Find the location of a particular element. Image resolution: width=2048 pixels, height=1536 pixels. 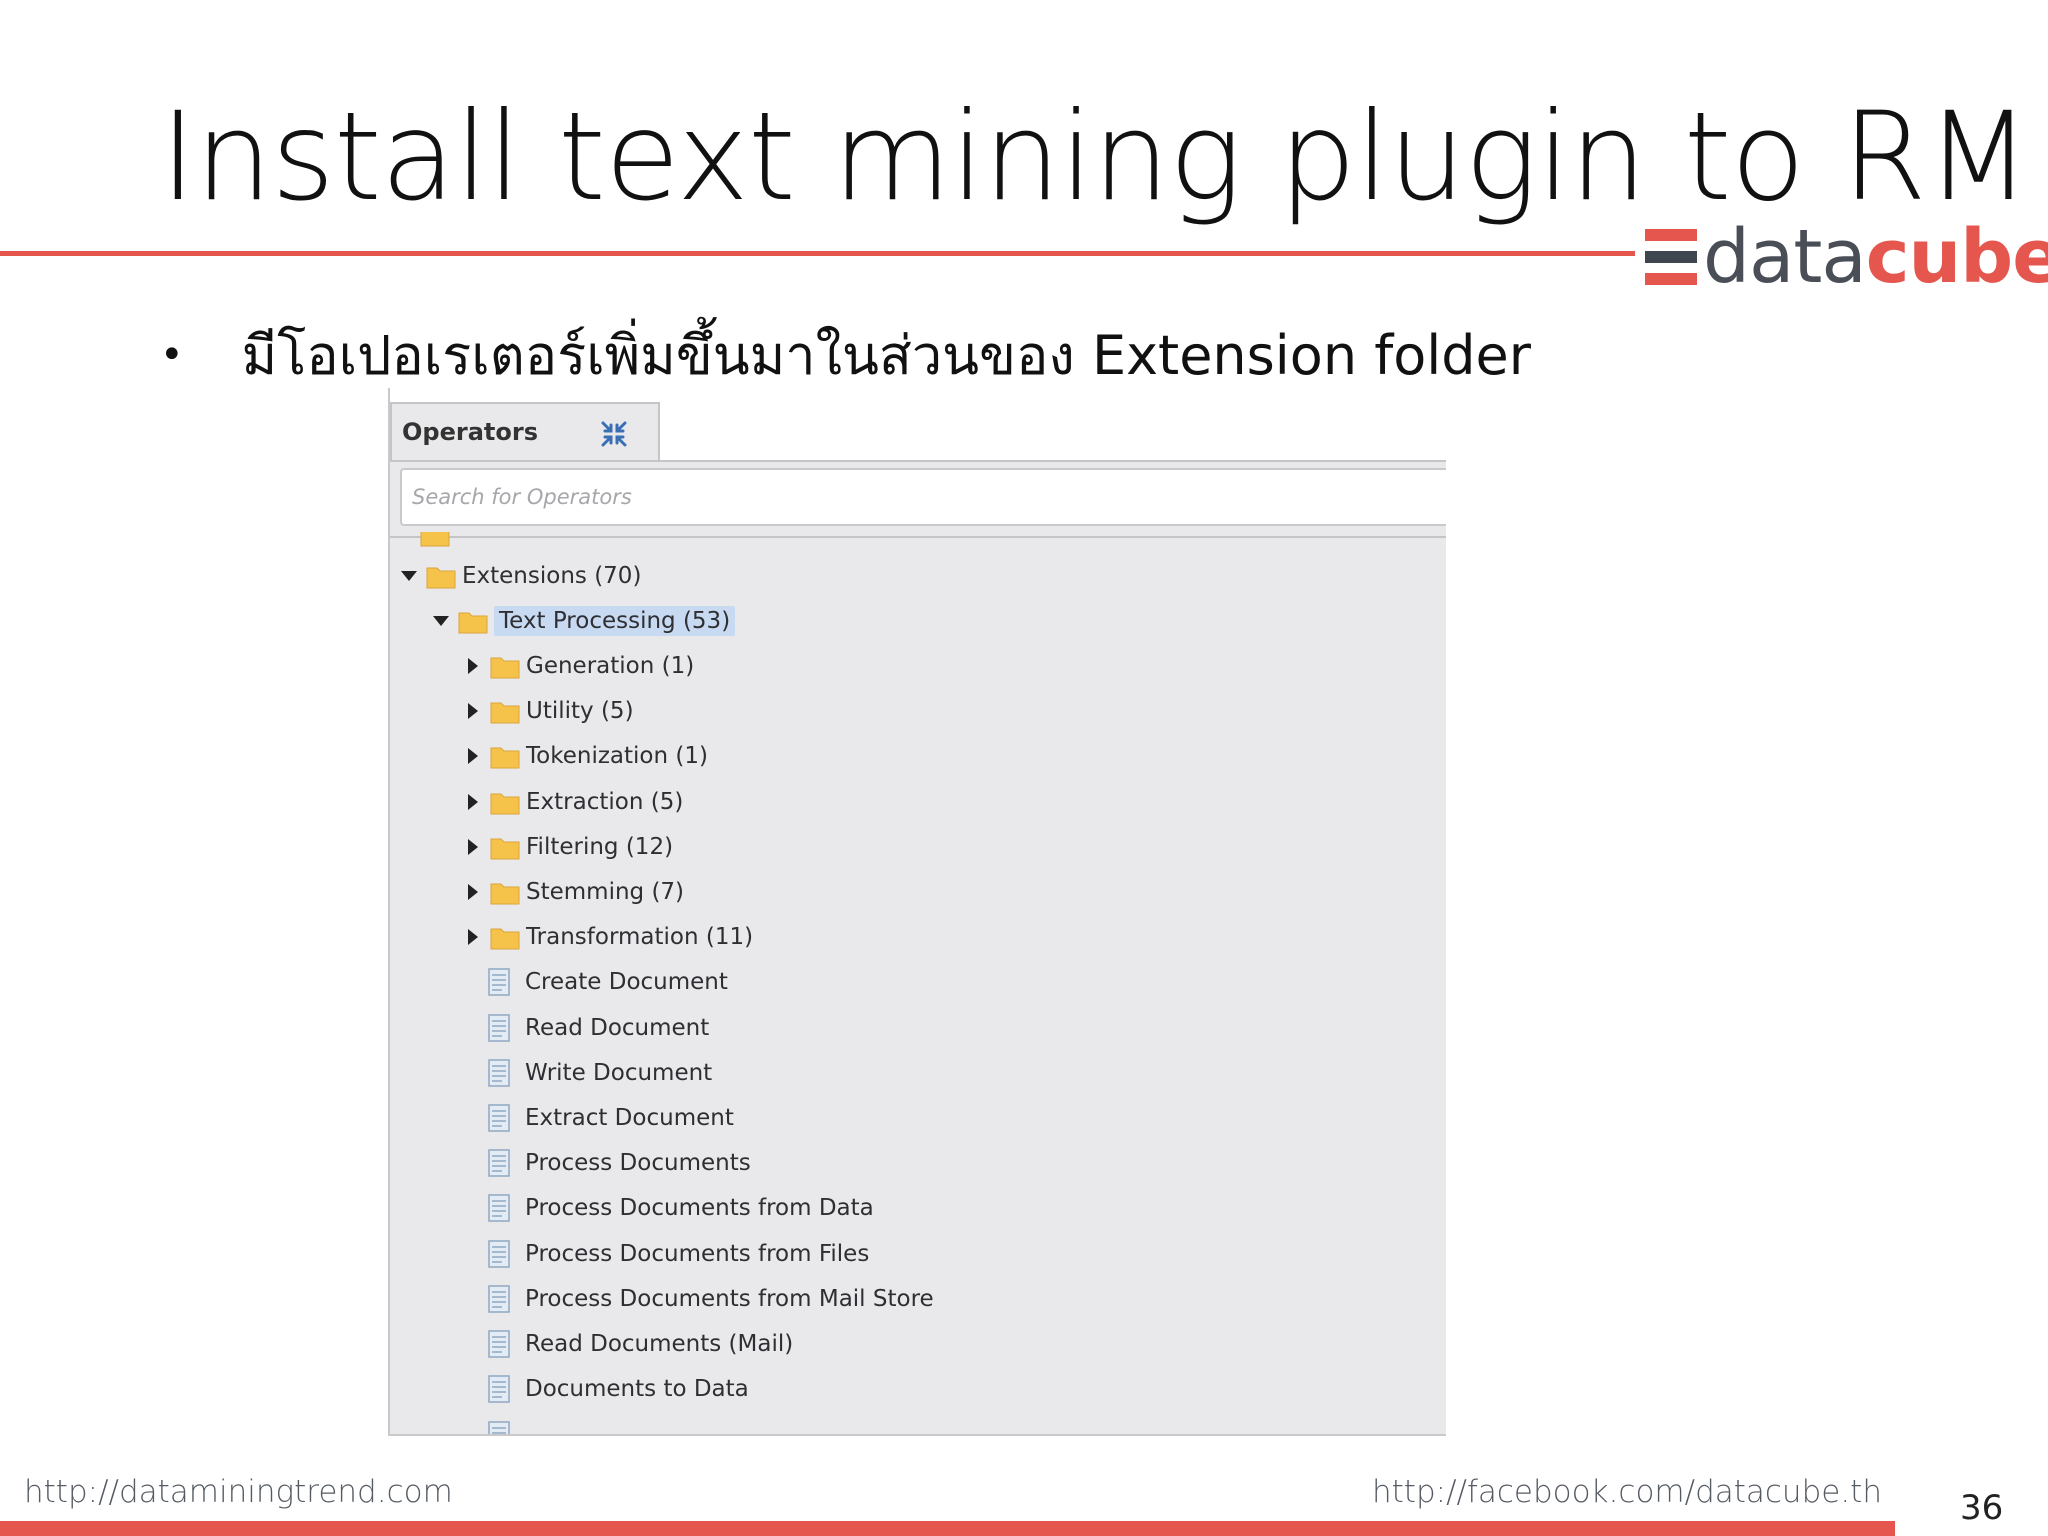

tree-item-label: Read Document is located at coordinates (617, 1028).